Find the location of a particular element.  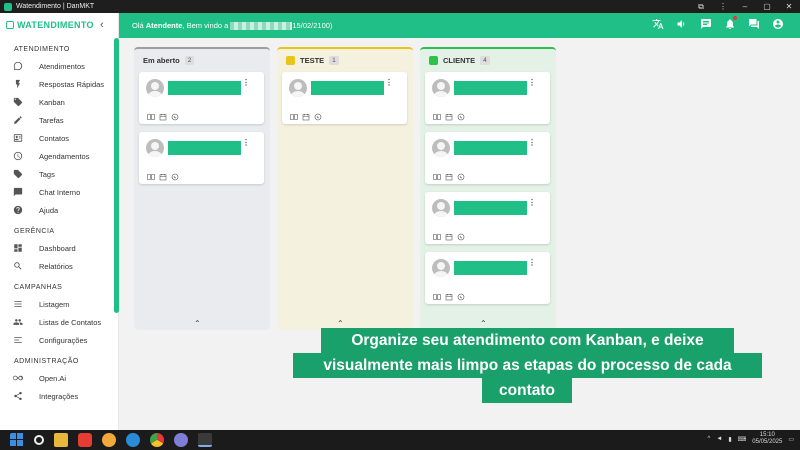

app-icon is located at coordinates (8, 6).